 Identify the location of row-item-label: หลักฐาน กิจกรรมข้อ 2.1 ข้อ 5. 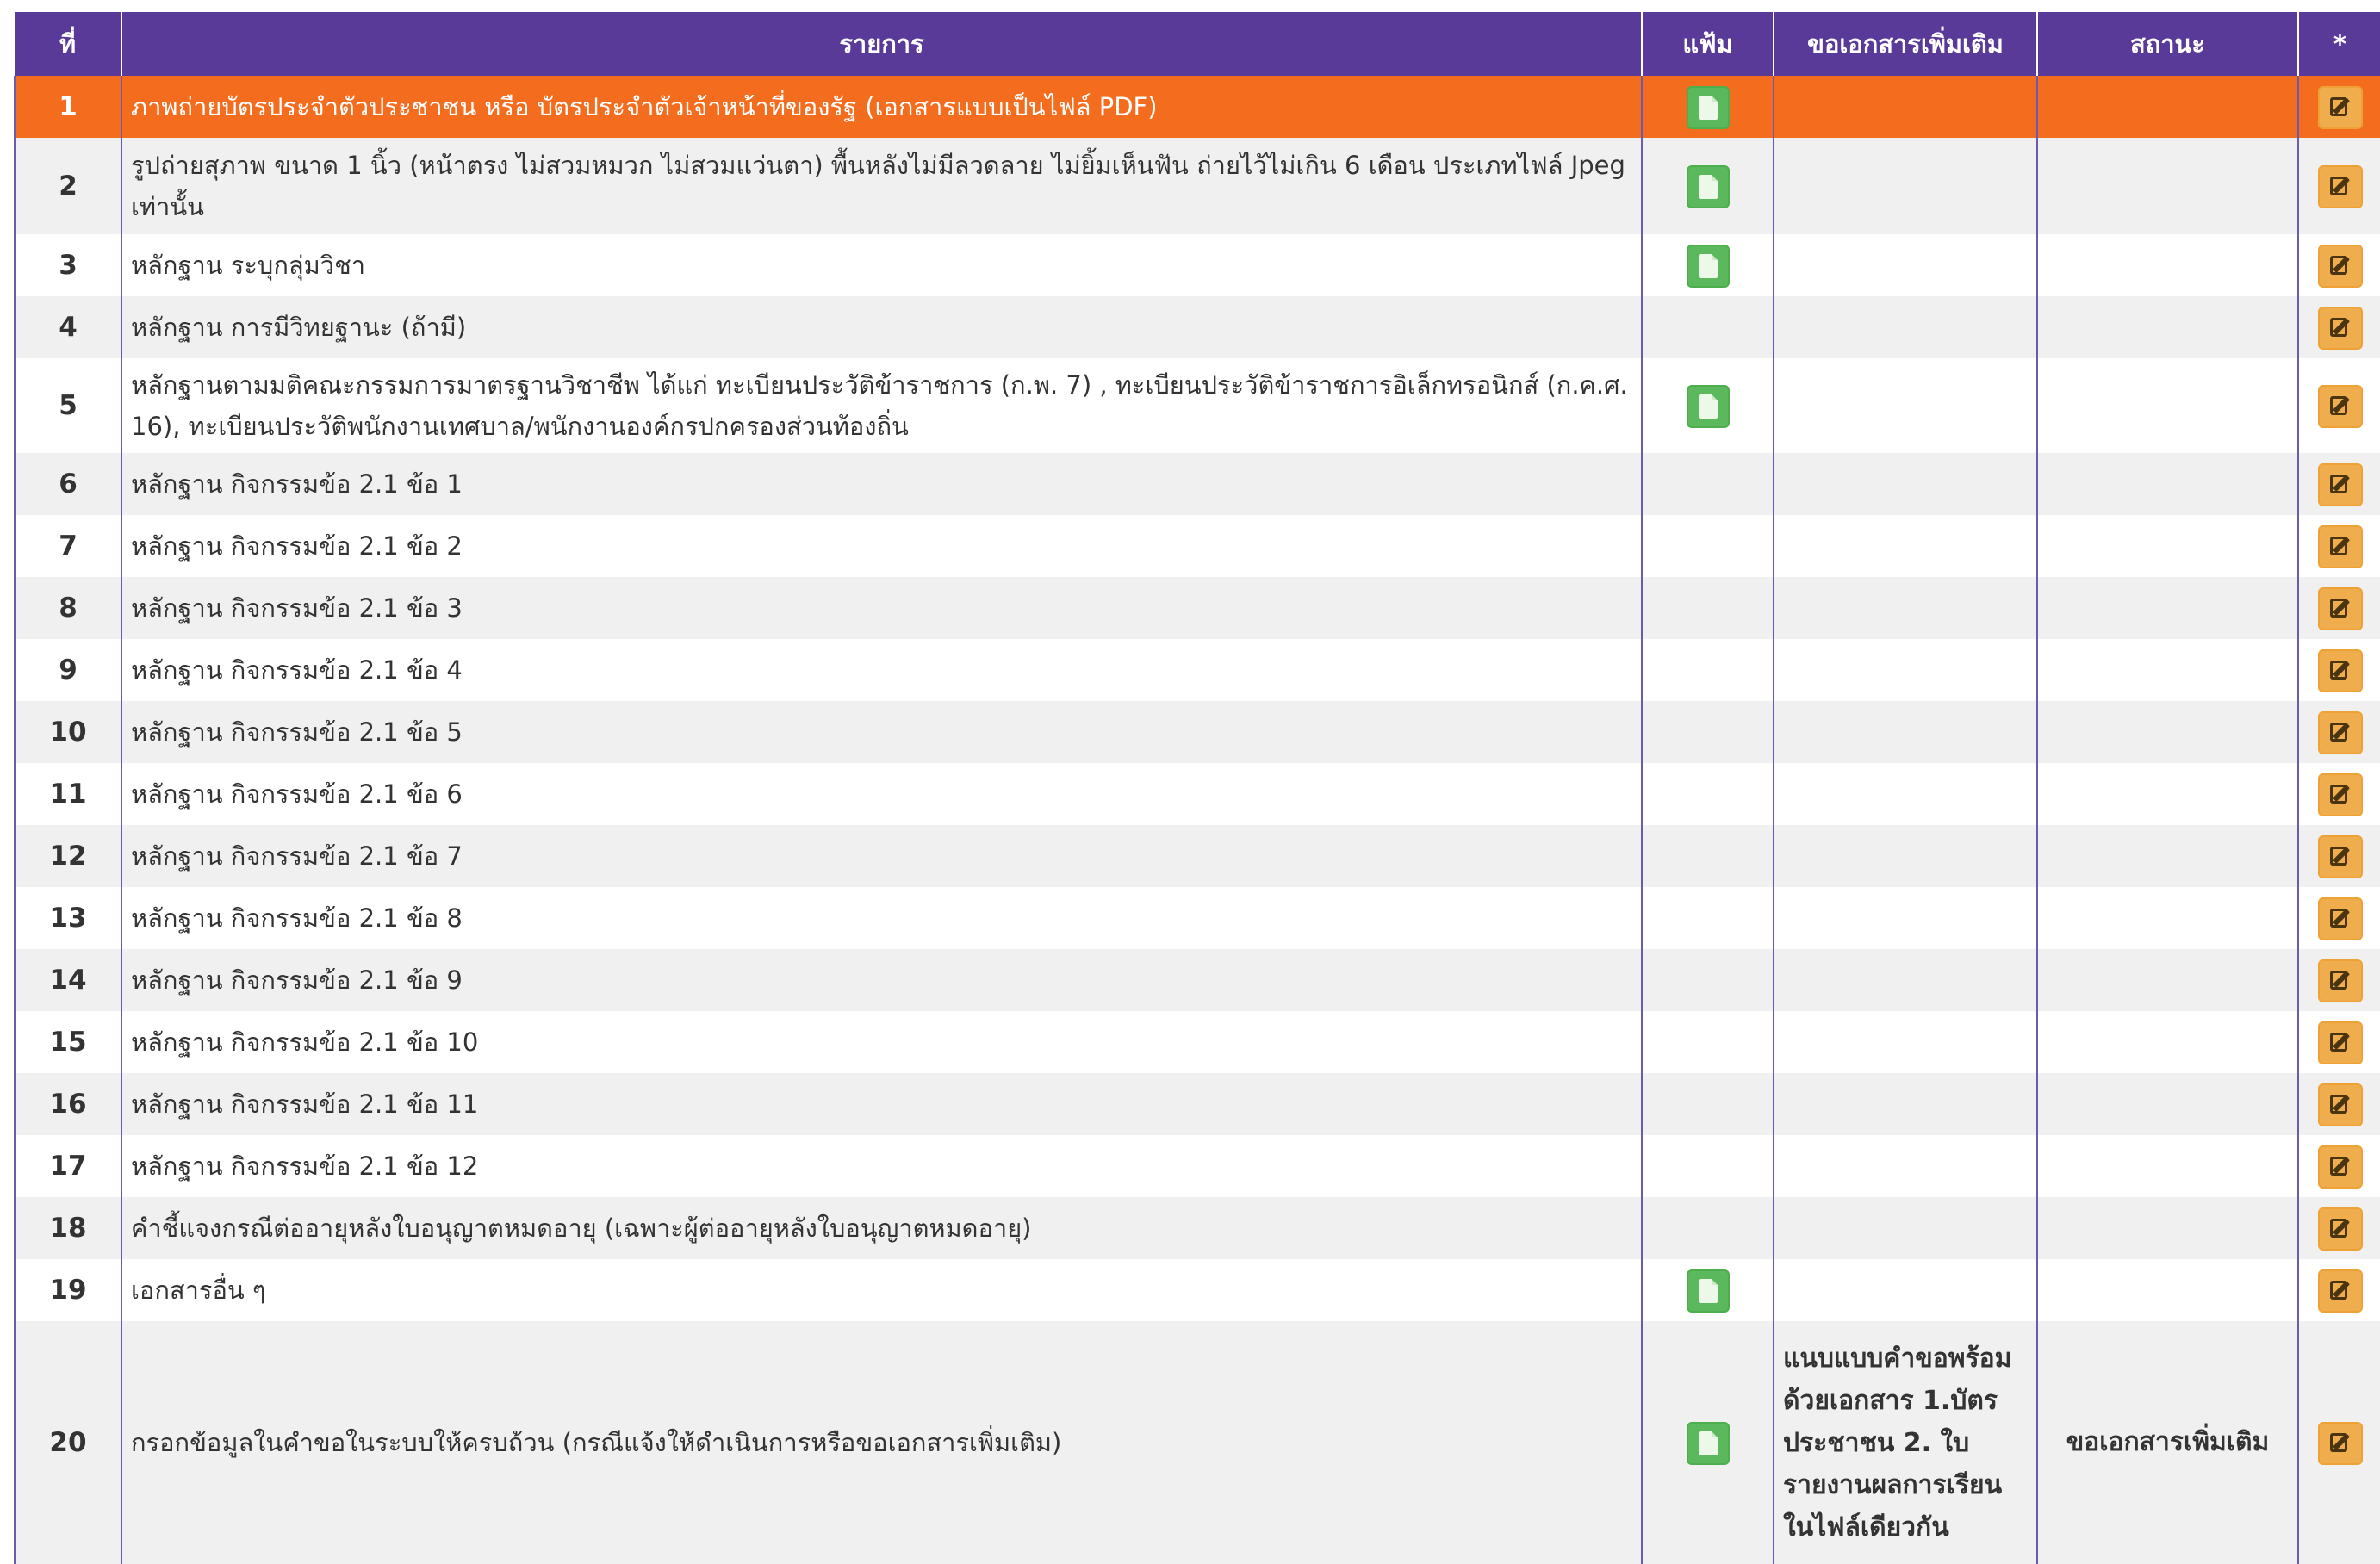
(882, 732).